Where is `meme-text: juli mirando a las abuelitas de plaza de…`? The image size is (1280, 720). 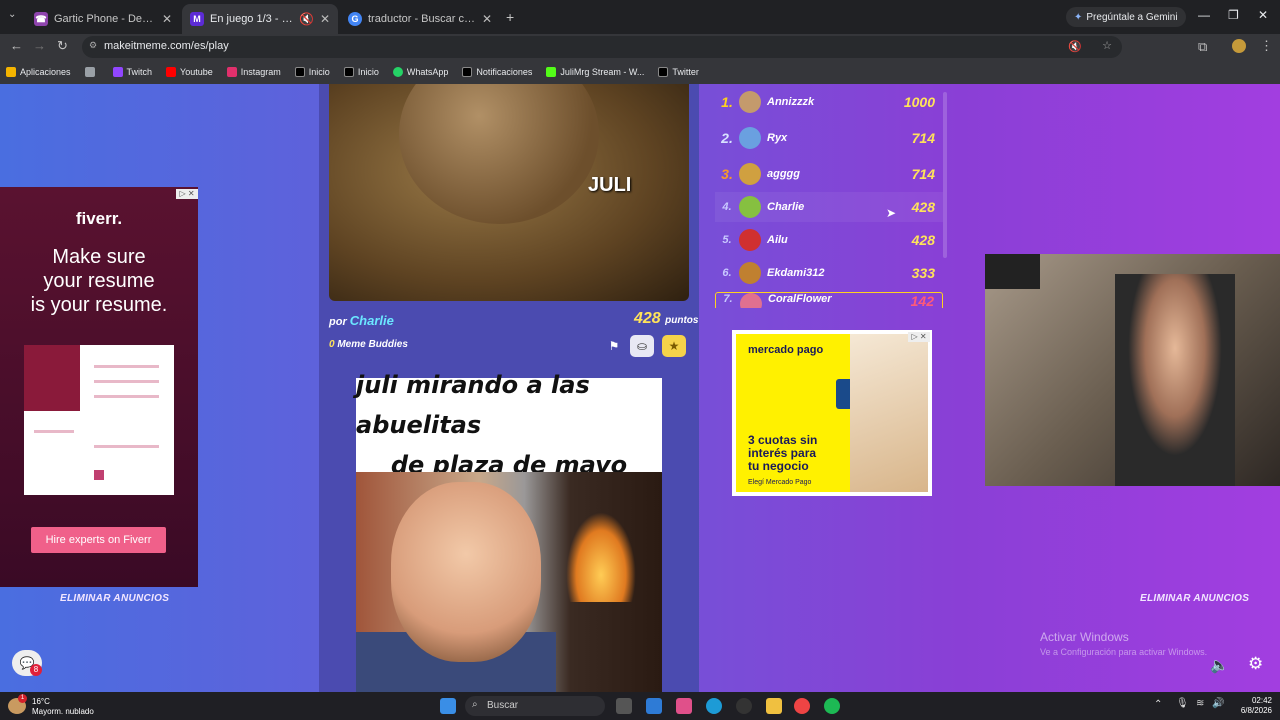
meme-text: juli mirando a las abuelitas de plaza de… is located at coordinates (509, 425).